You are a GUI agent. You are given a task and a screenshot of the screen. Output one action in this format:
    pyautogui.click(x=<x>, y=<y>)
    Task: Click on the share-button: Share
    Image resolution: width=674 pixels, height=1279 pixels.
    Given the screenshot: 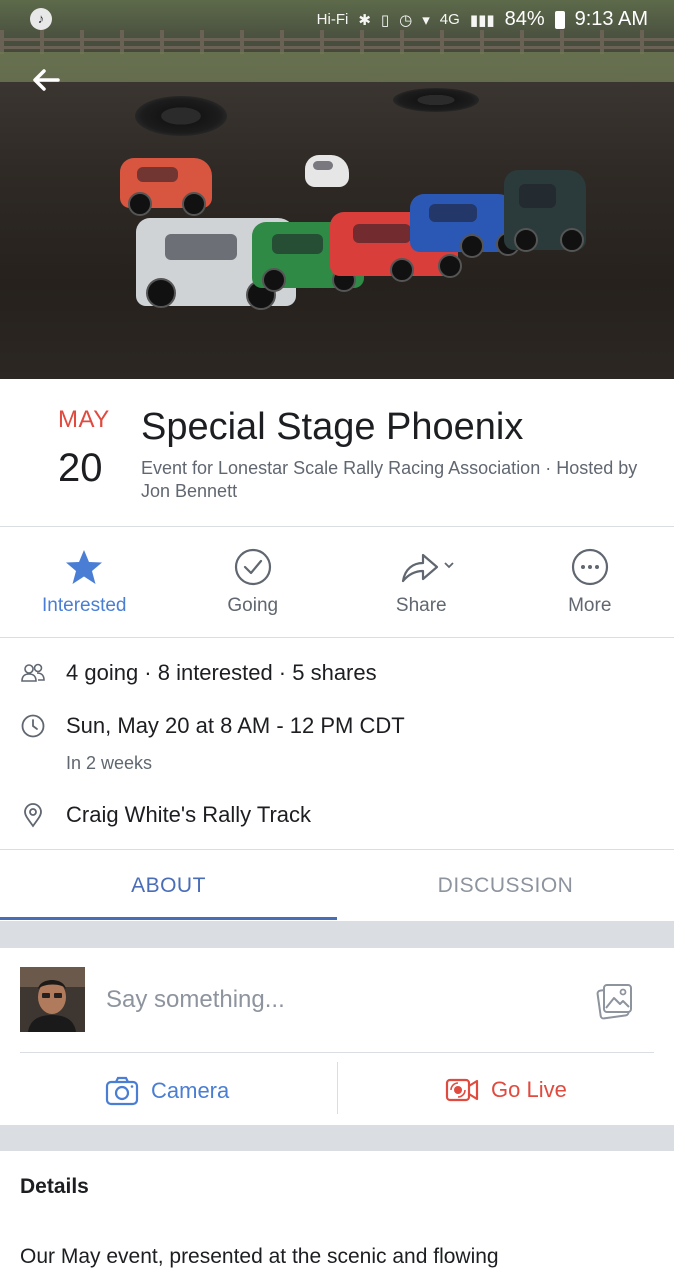 What is the action you would take?
    pyautogui.click(x=421, y=582)
    